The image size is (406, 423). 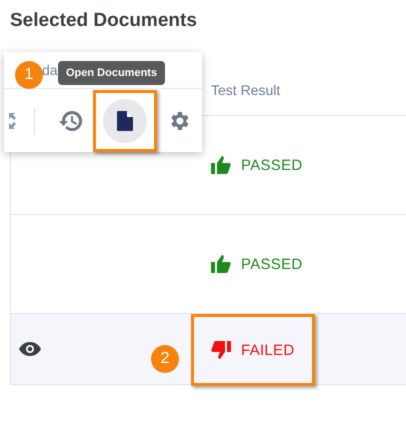 What do you see at coordinates (103, 21) in the screenshot?
I see `page-title: Selected Documents` at bounding box center [103, 21].